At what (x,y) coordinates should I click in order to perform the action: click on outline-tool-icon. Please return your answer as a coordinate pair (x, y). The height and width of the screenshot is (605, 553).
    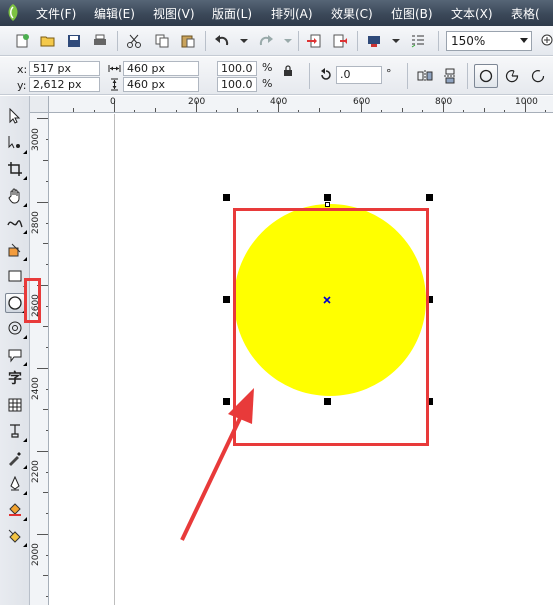
    Looking at the image, I should click on (16, 484).